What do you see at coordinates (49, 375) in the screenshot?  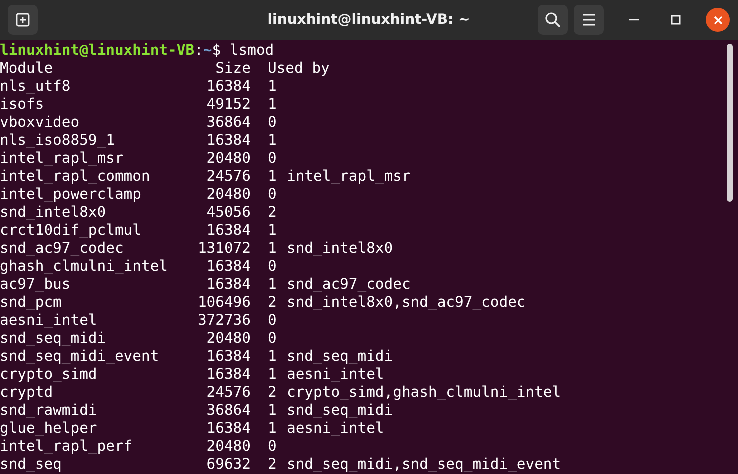 I see `module-name: crypto_simd` at bounding box center [49, 375].